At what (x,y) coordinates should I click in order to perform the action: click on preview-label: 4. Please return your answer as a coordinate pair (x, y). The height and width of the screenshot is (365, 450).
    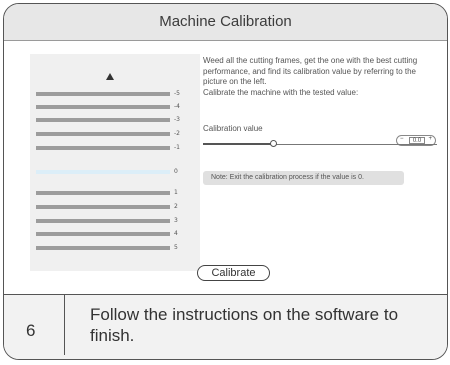
    Looking at the image, I should click on (176, 233).